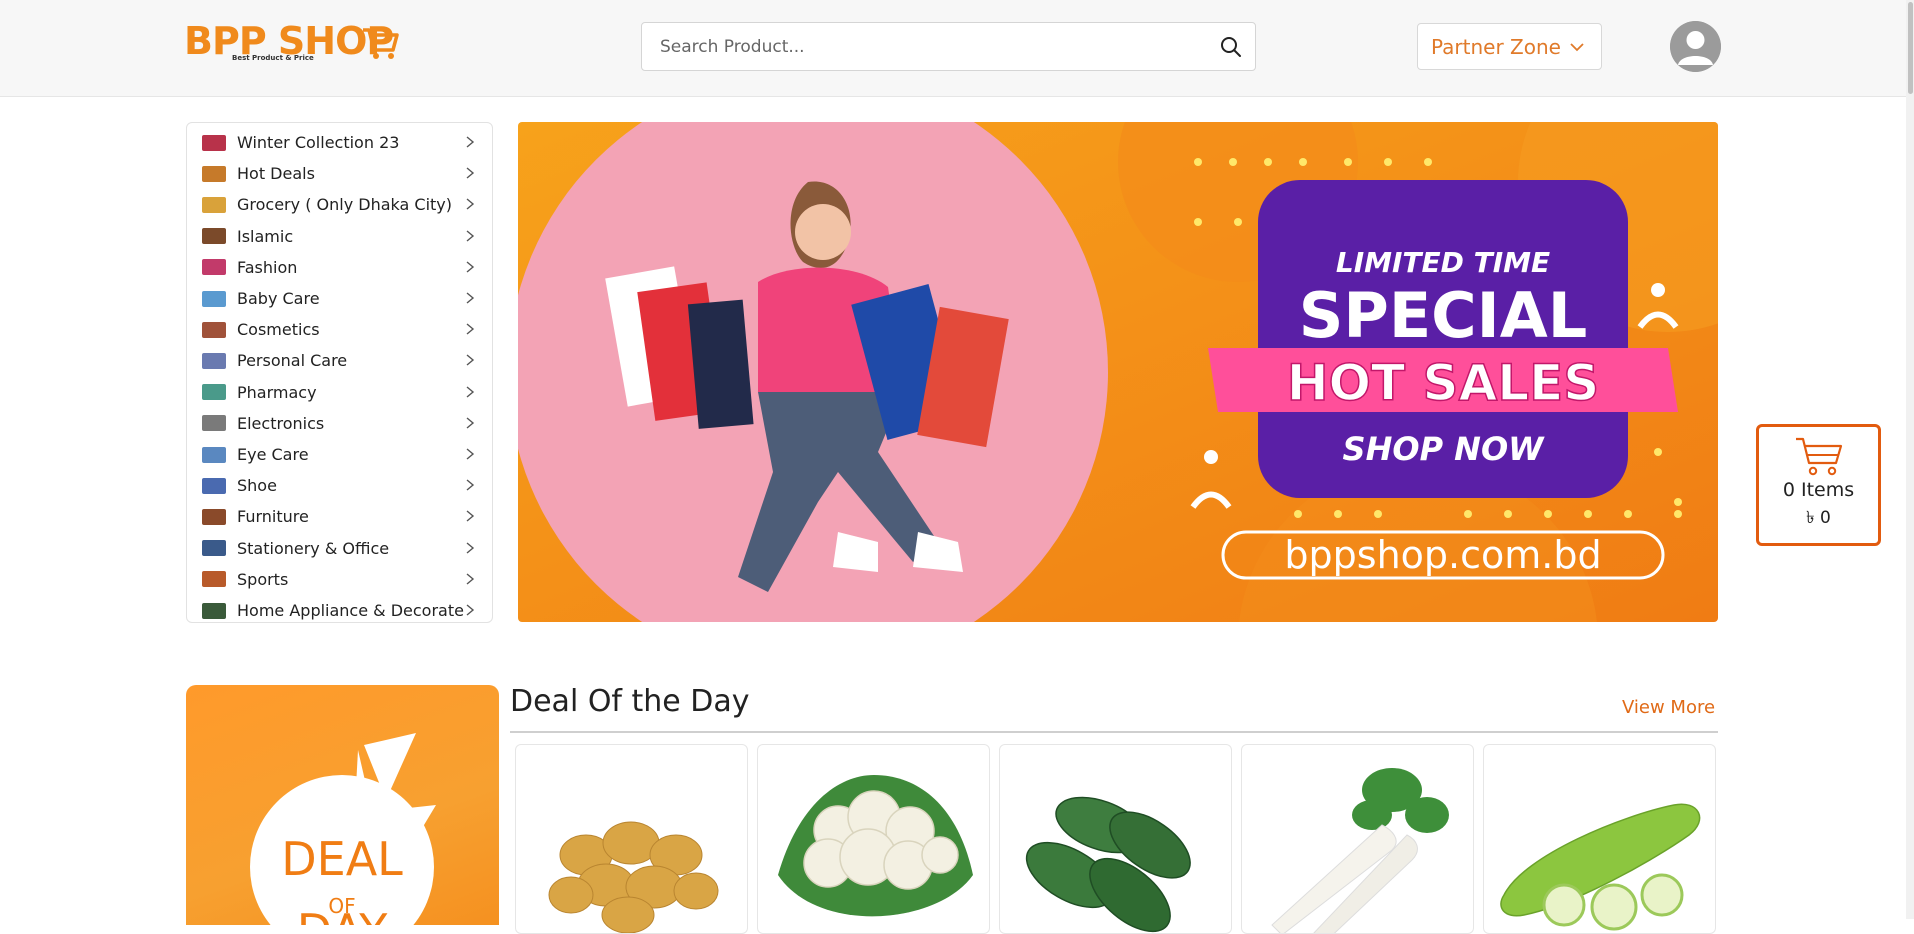 Image resolution: width=1914 pixels, height=934 pixels. Describe the element at coordinates (294, 43) in the screenshot. I see `site-logo: BPP SHOP Best Product & Price` at that location.